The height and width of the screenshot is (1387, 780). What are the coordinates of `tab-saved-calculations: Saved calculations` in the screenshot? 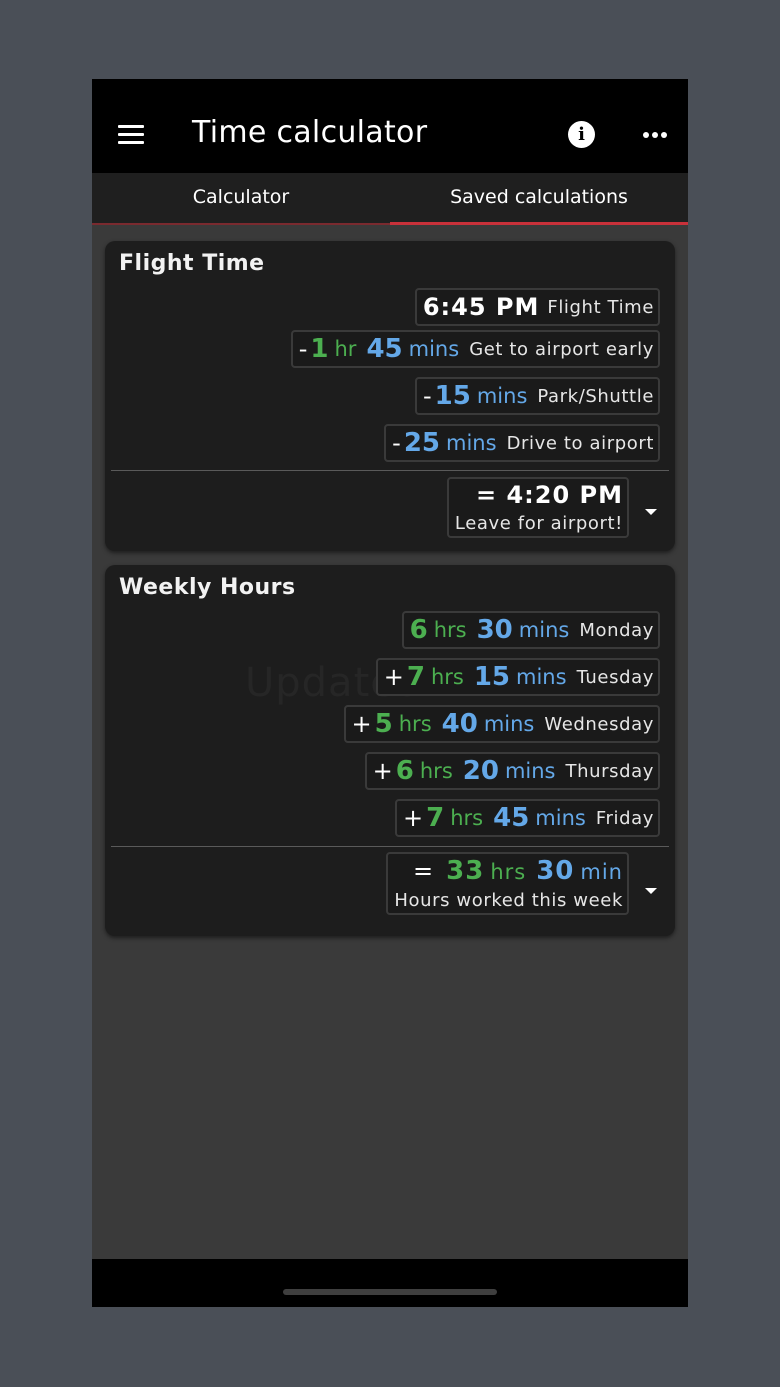 It's located at (539, 198).